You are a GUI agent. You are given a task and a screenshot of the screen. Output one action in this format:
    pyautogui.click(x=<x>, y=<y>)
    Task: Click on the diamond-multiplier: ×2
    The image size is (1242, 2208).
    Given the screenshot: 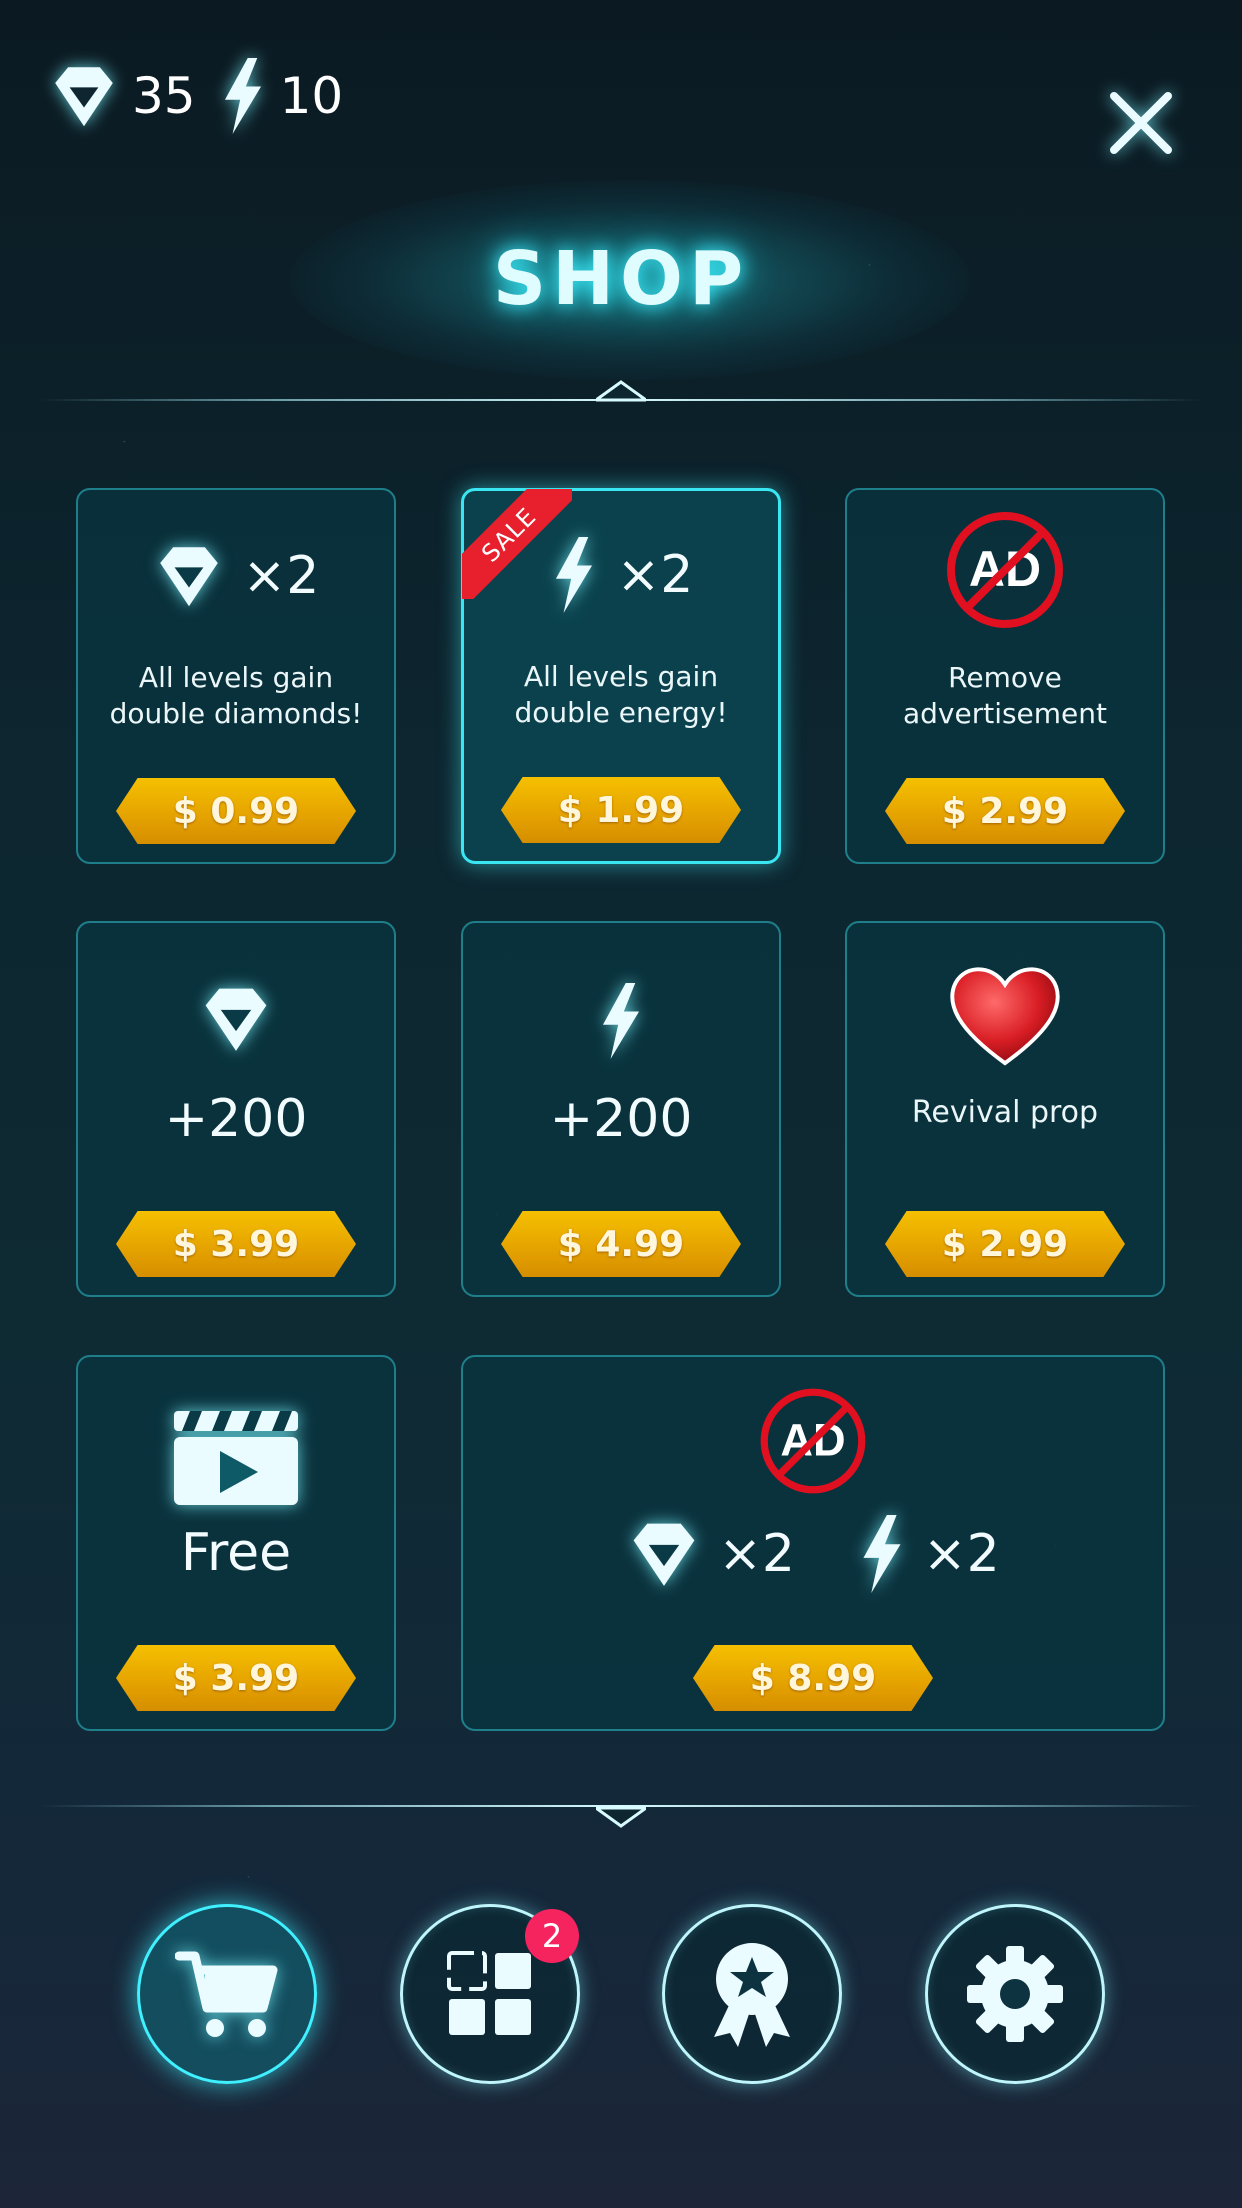 What is the action you would take?
    pyautogui.click(x=756, y=1554)
    